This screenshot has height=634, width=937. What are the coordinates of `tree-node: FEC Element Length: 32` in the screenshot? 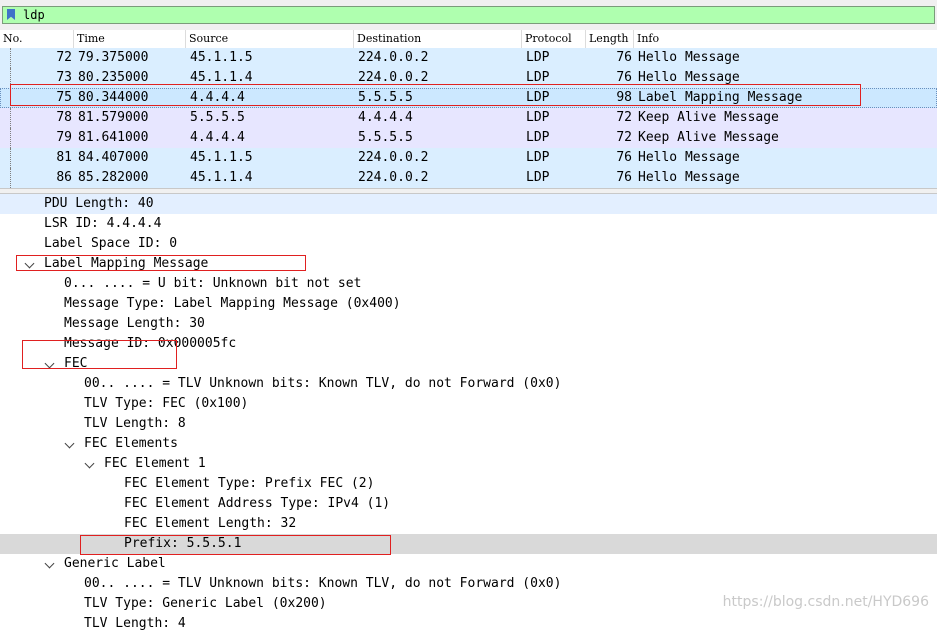 It's located at (468, 524).